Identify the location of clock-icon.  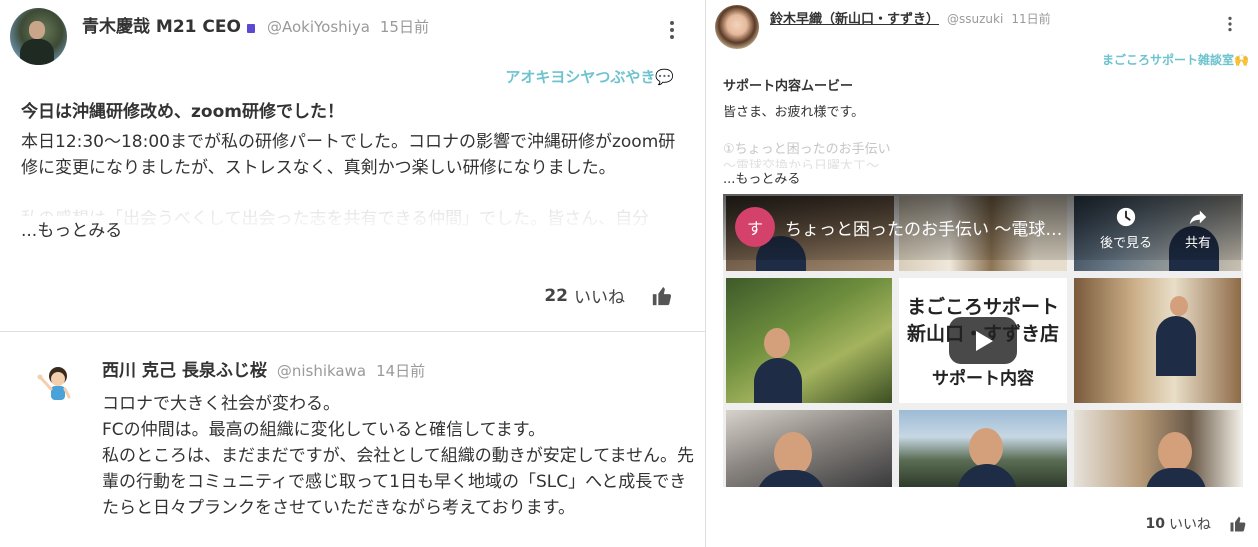
(1126, 217).